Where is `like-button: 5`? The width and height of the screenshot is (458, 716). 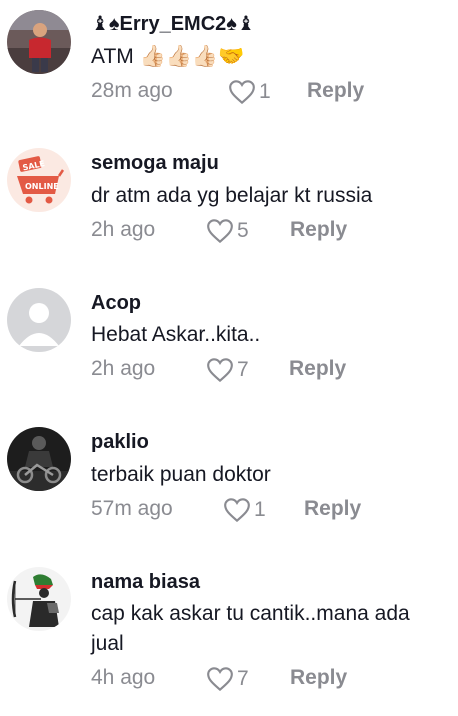 like-button: 5 is located at coordinates (227, 231).